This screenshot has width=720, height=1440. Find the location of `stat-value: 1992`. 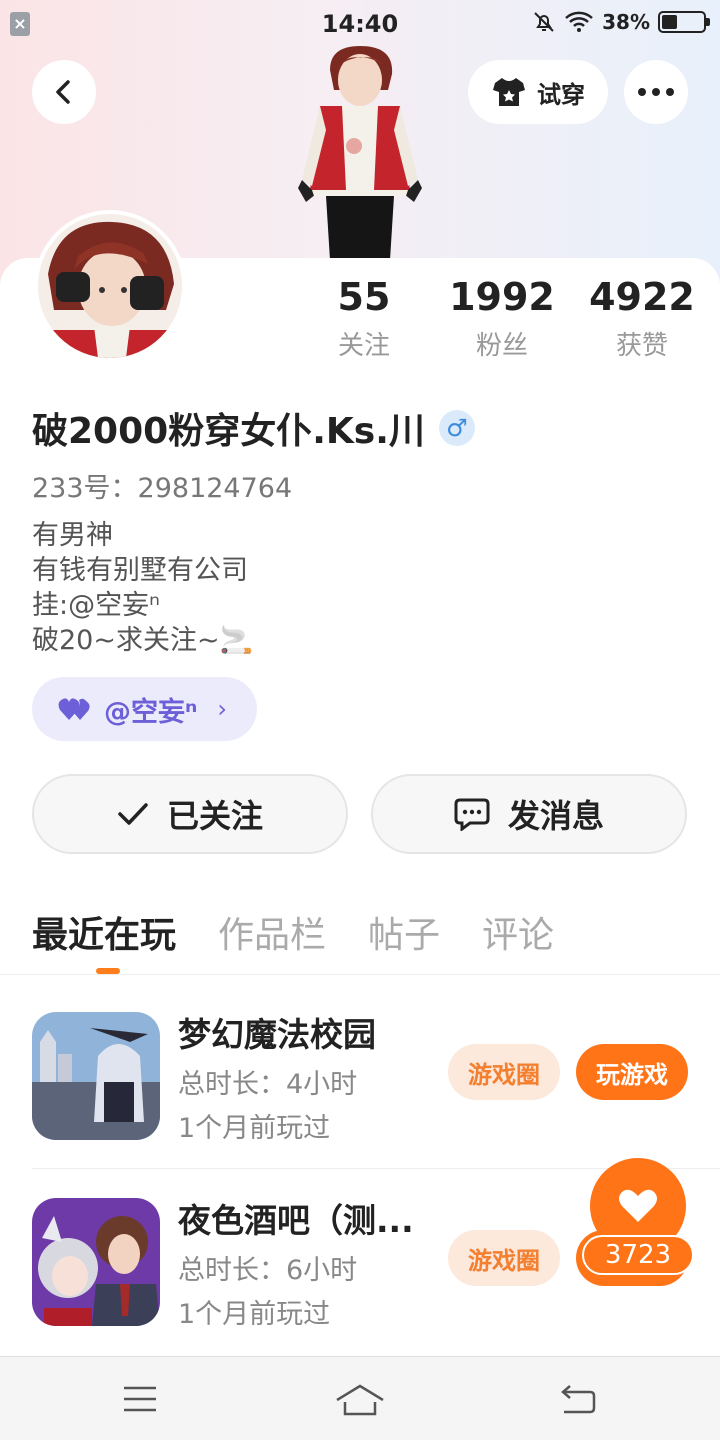

stat-value: 1992 is located at coordinates (502, 297).